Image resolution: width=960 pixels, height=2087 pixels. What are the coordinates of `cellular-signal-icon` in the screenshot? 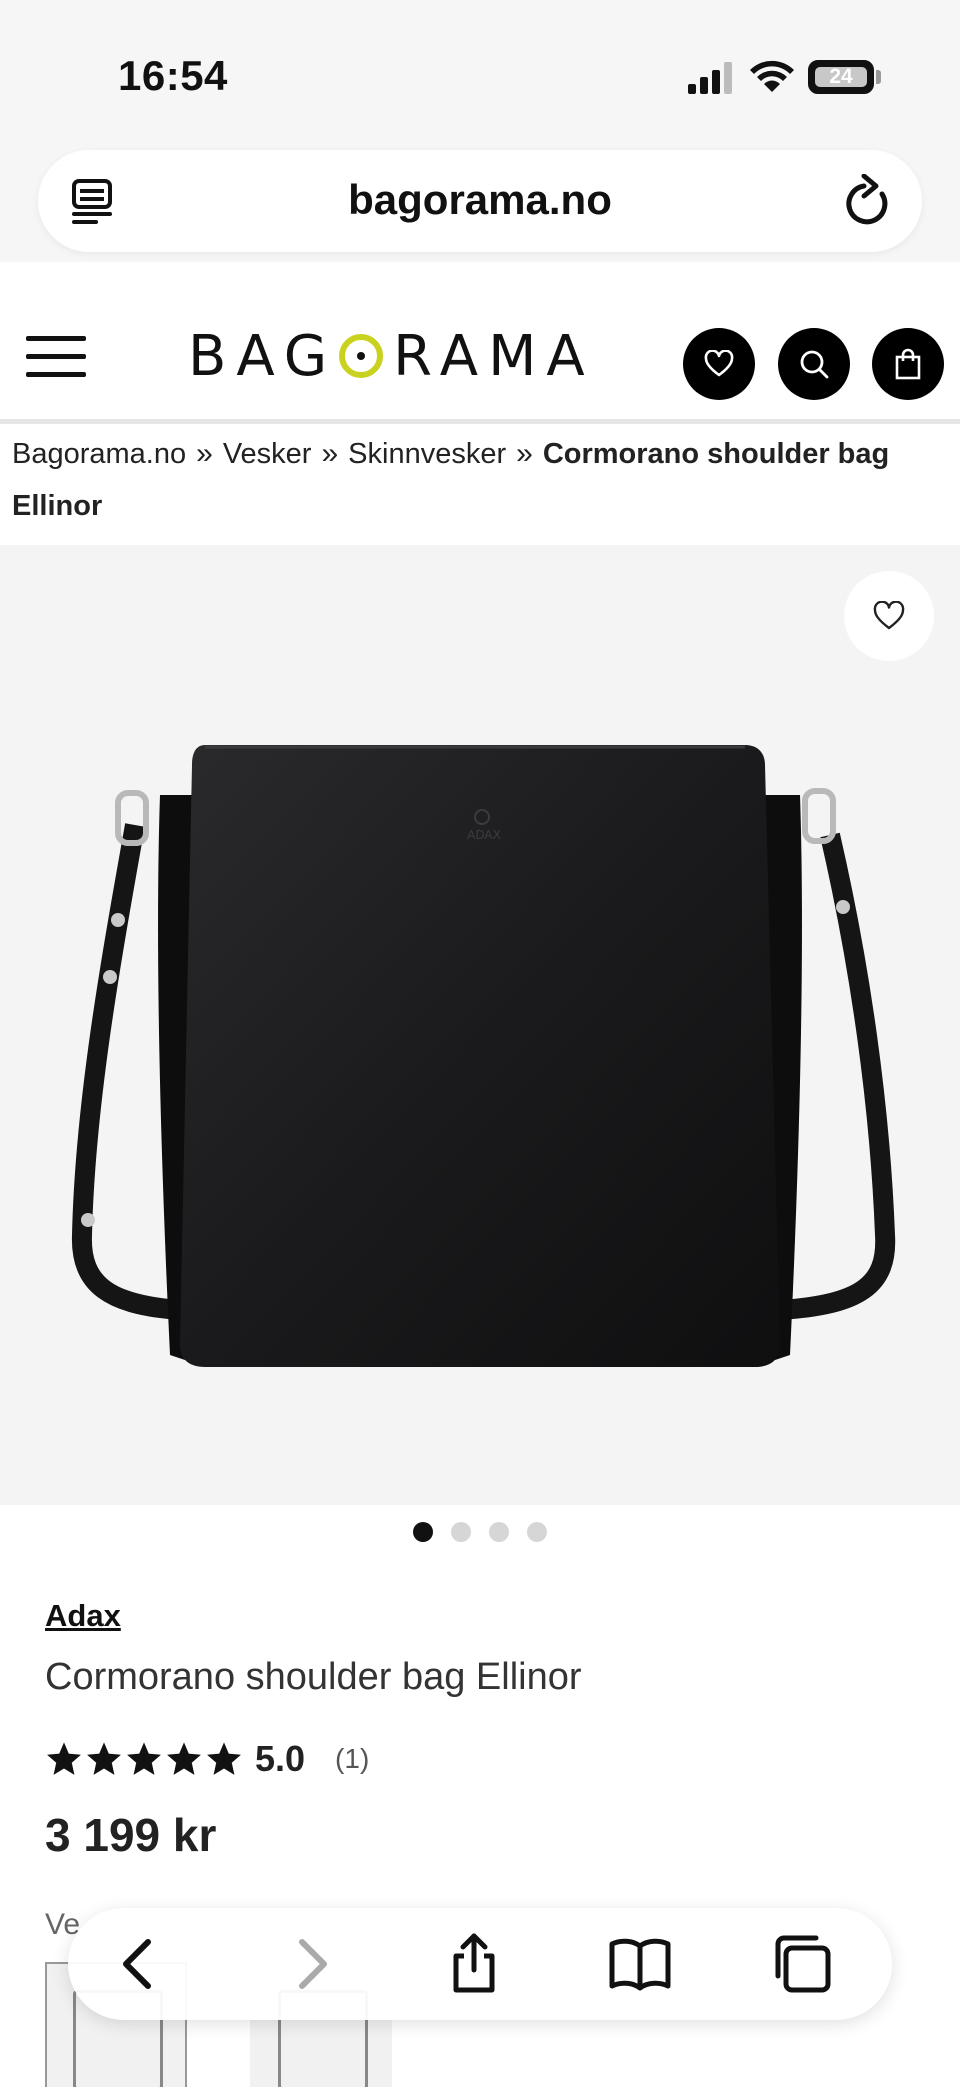 It's located at (710, 78).